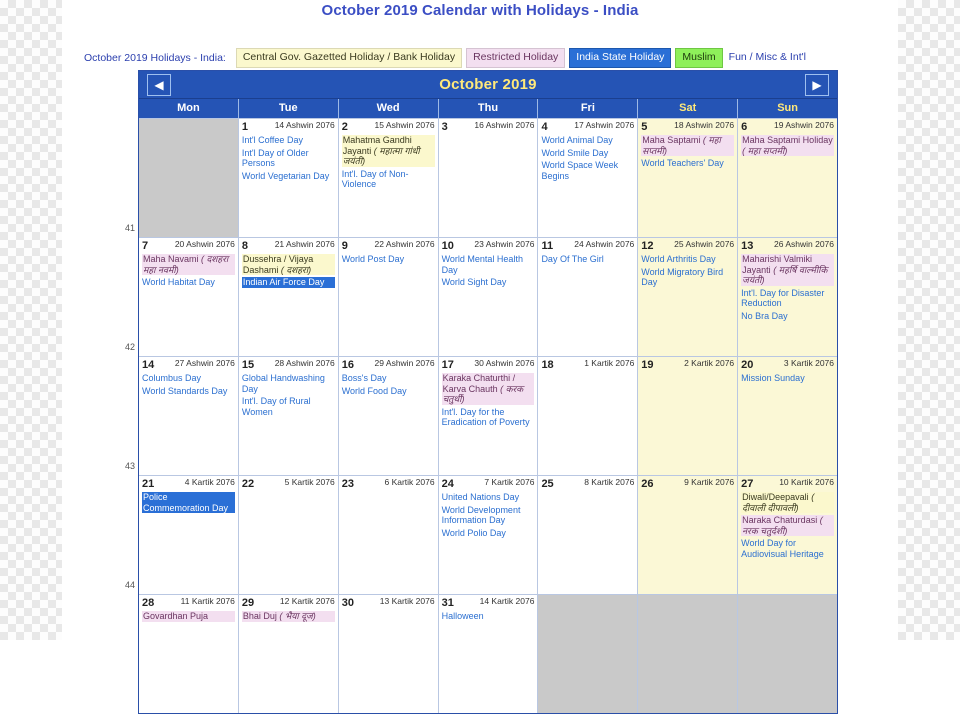 The image size is (960, 714). Describe the element at coordinates (488, 497) in the screenshot. I see `calendar-event: United Nations Day` at that location.